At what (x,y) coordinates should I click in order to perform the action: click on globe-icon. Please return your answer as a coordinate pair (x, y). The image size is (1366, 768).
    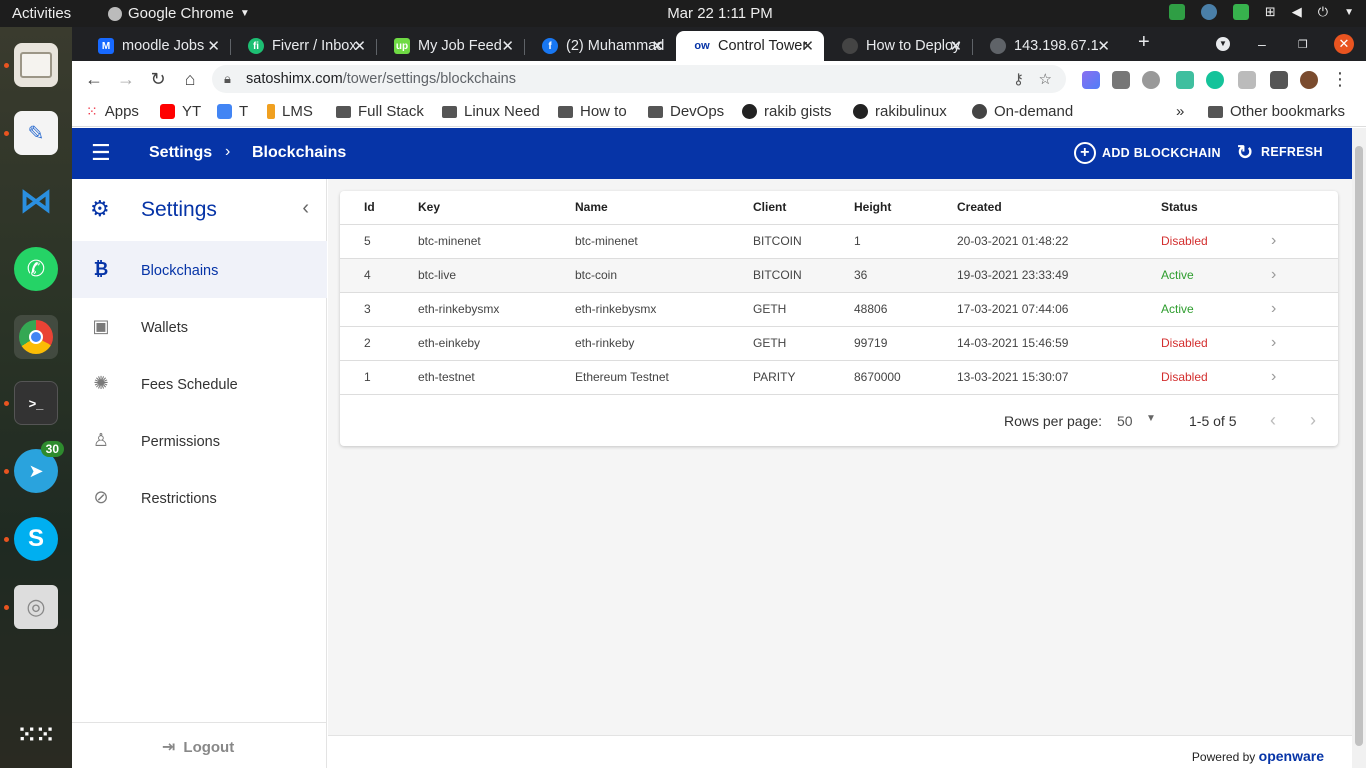
    Looking at the image, I should click on (1151, 80).